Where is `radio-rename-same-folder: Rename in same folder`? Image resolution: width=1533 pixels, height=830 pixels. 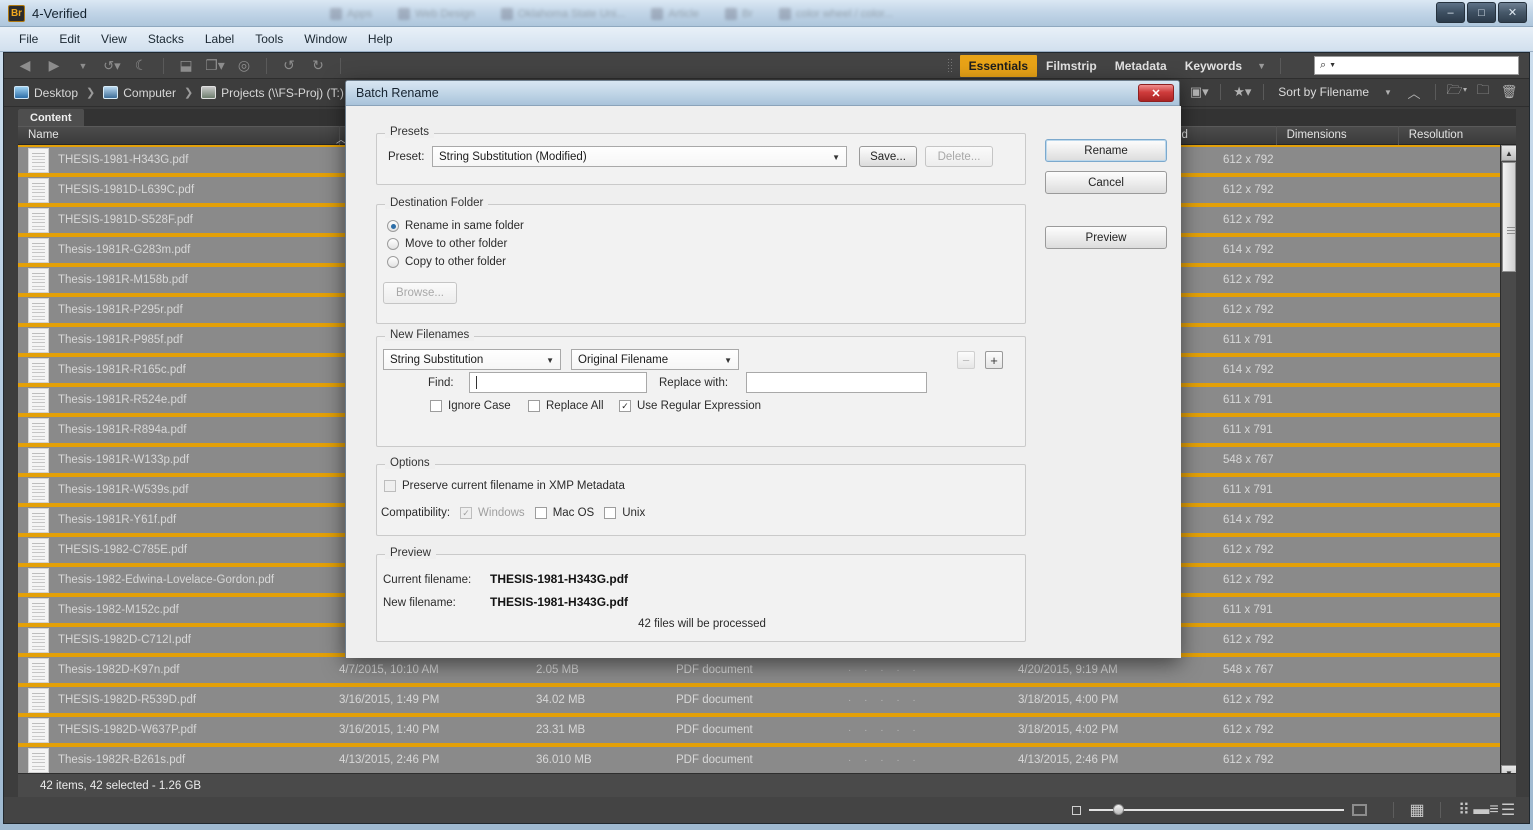 radio-rename-same-folder: Rename in same folder is located at coordinates (455, 226).